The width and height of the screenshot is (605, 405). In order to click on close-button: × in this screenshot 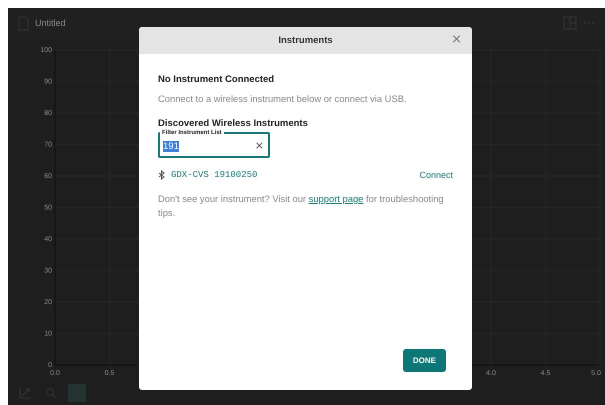, I will do `click(456, 40)`.